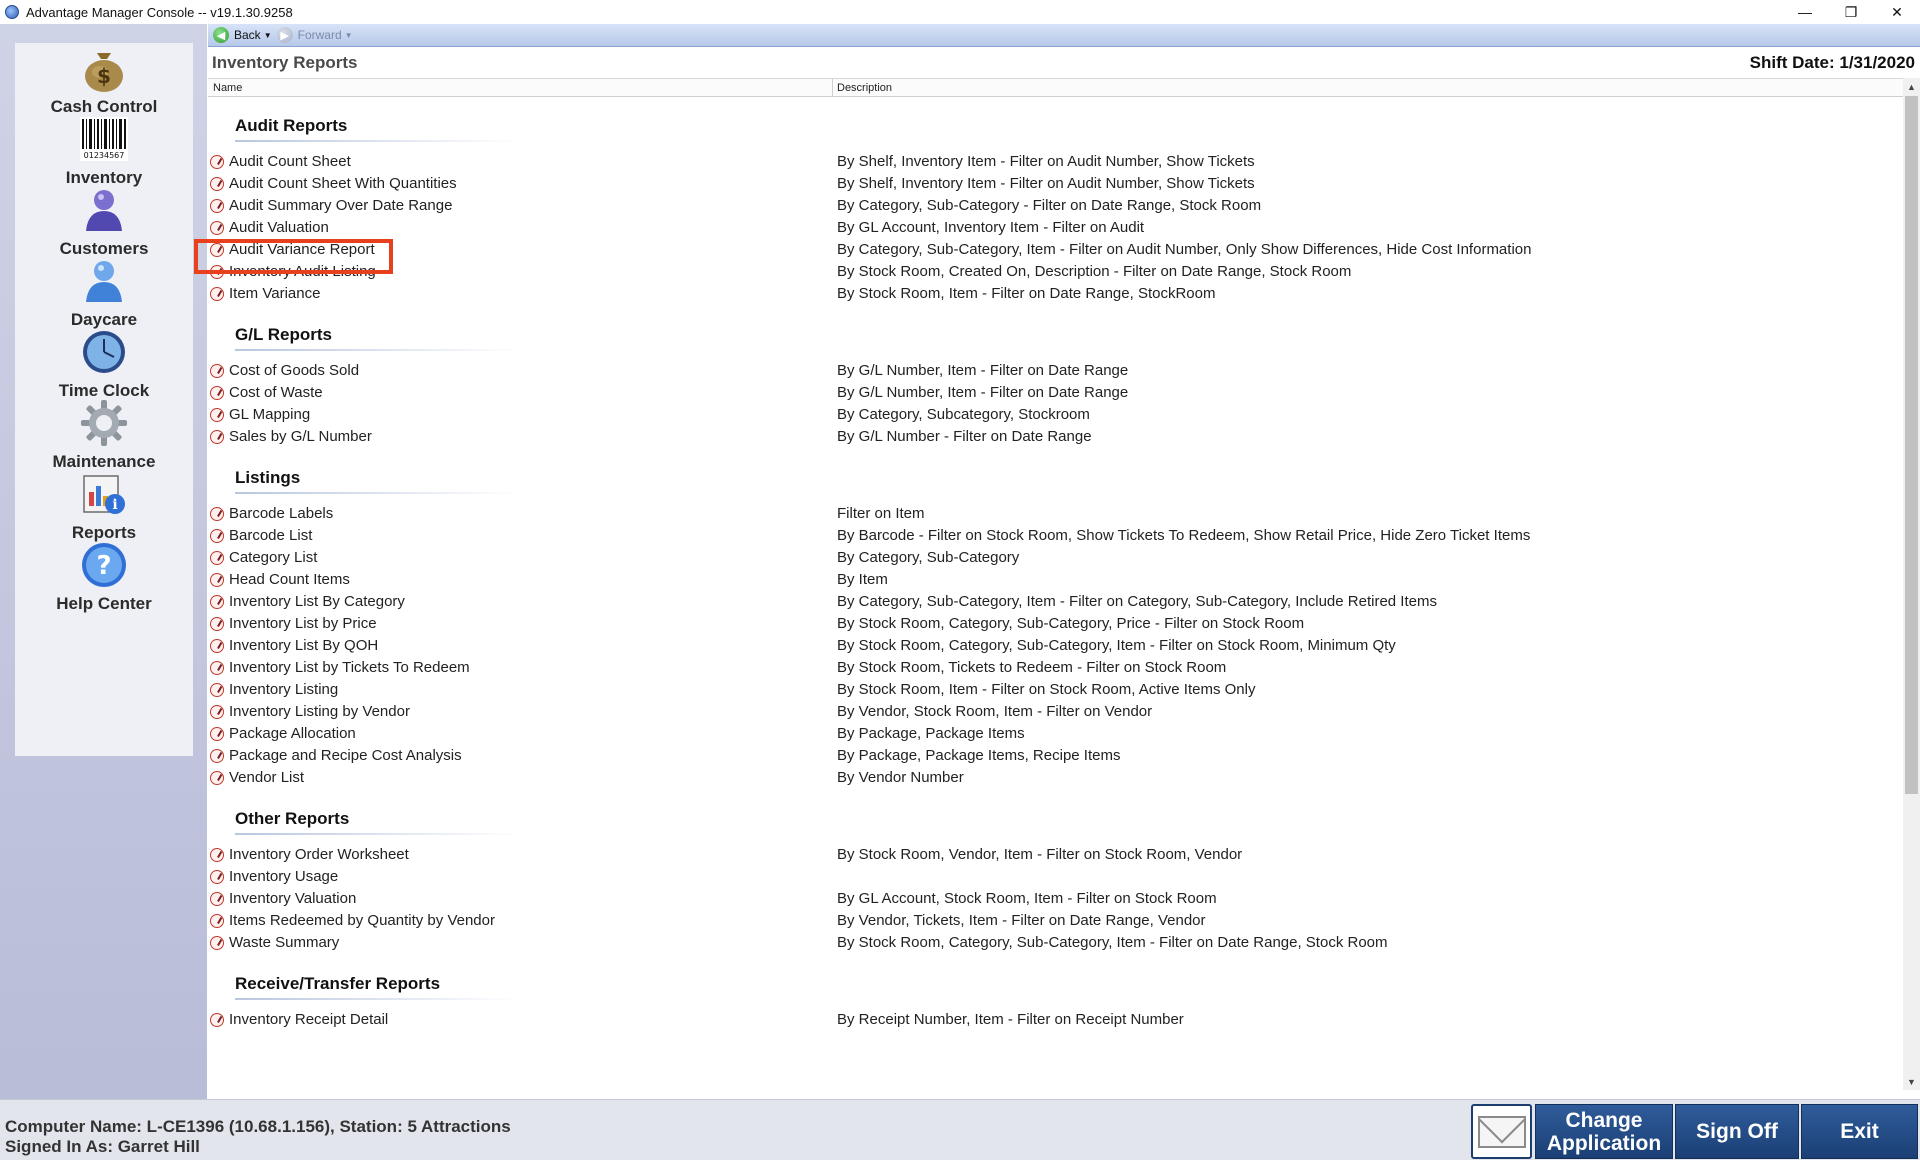 This screenshot has width=1920, height=1160. I want to click on report-name: Inventory List by Price, so click(303, 623).